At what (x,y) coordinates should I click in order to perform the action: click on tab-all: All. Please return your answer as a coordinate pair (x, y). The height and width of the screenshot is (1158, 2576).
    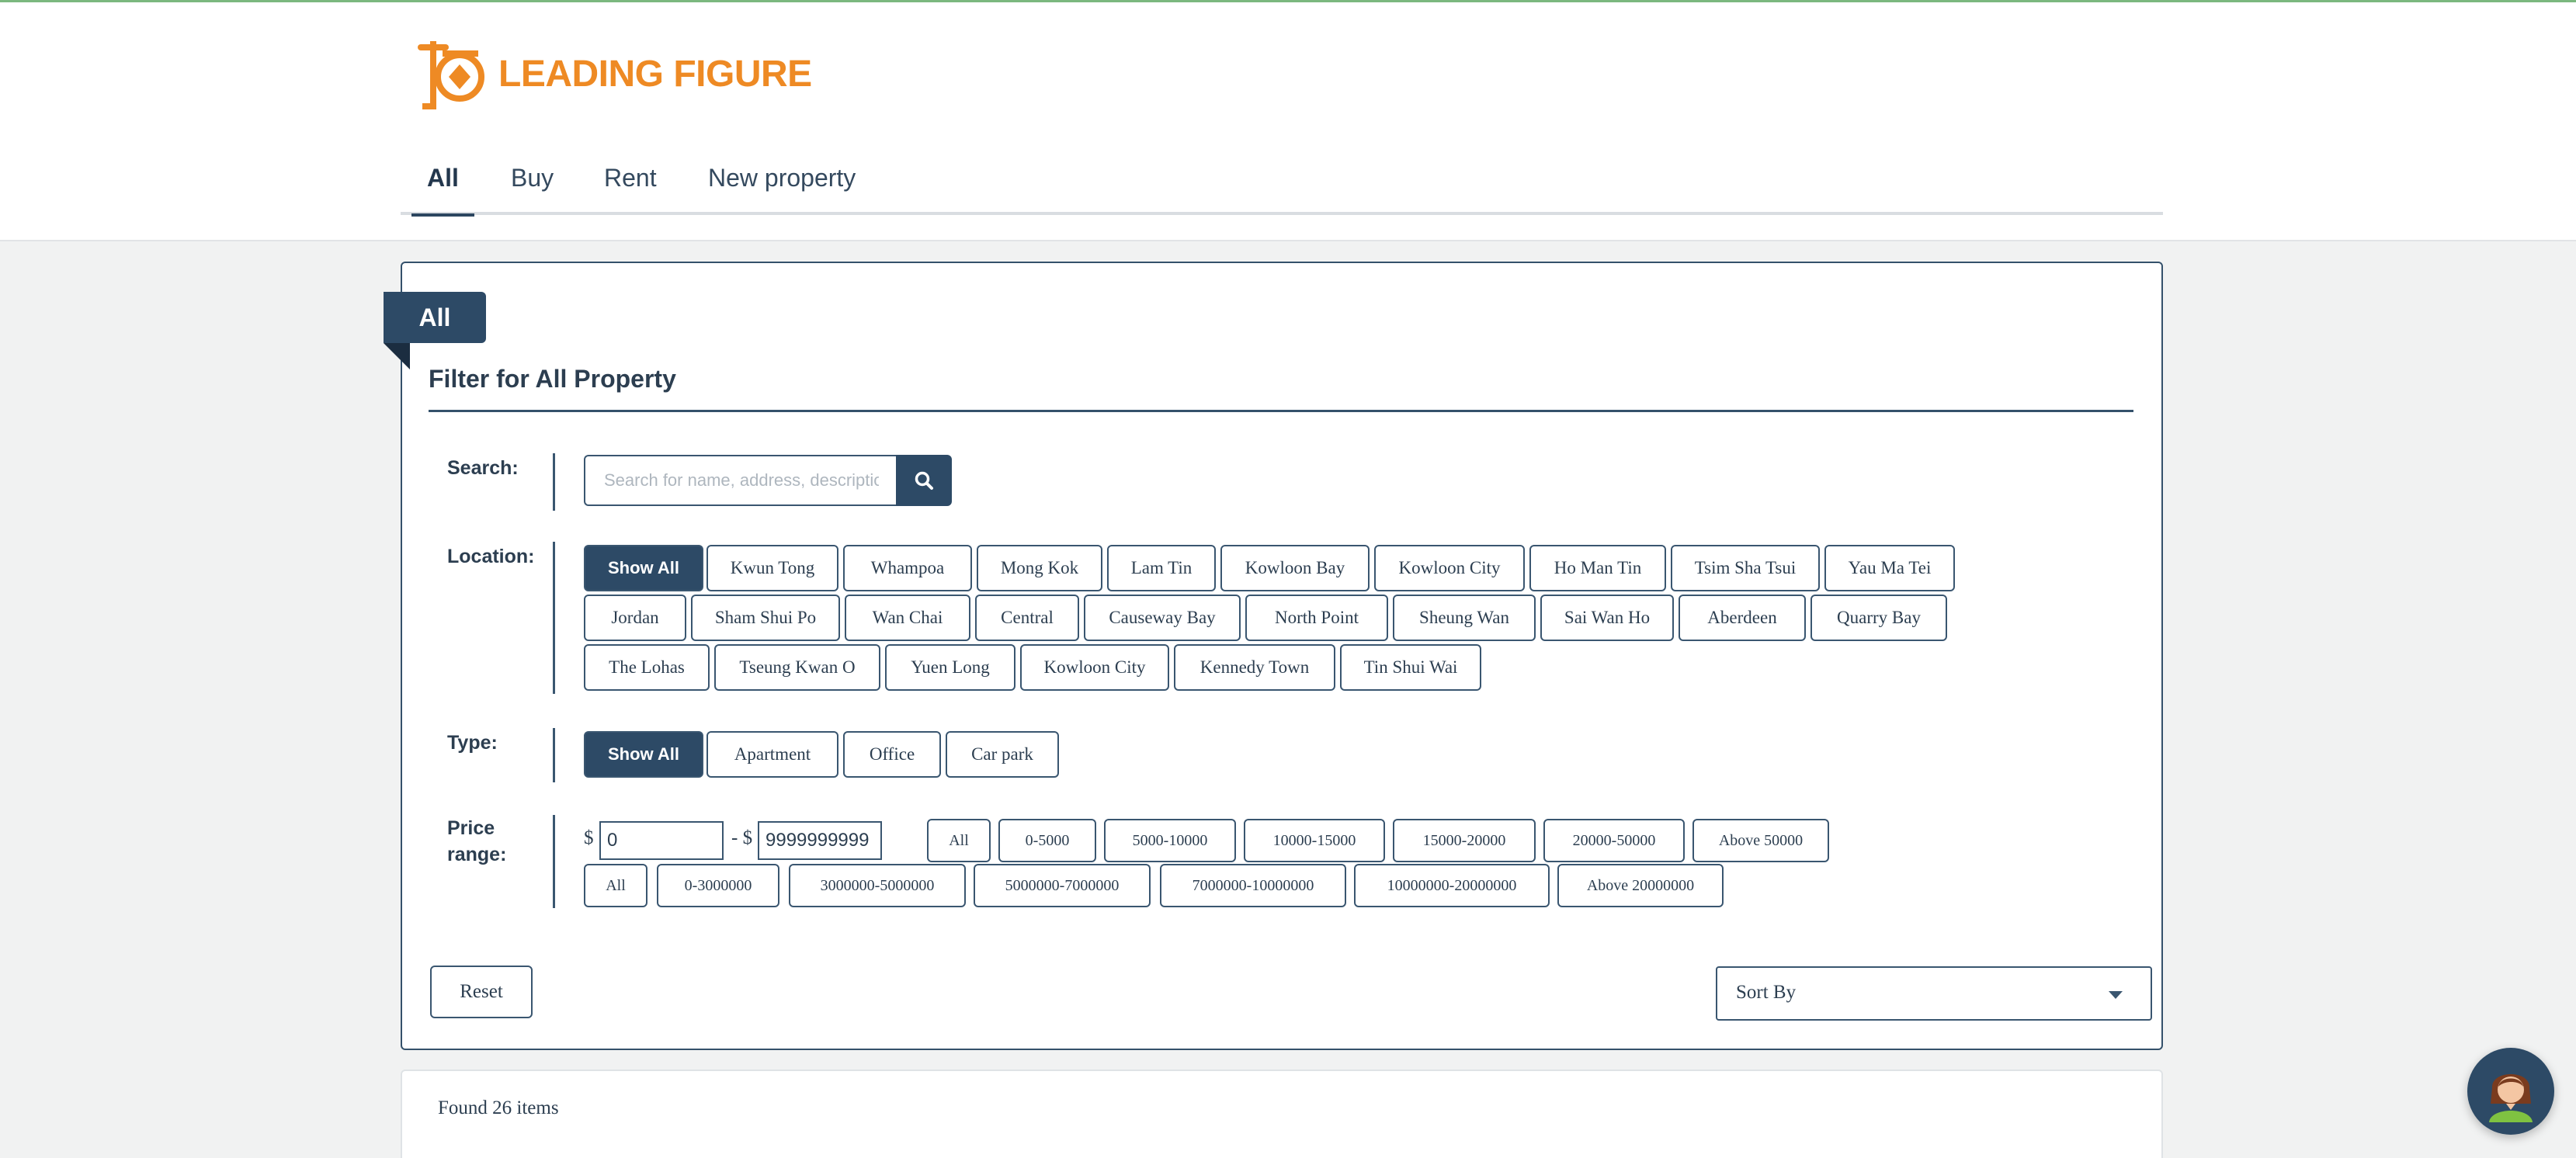
    Looking at the image, I should click on (442, 190).